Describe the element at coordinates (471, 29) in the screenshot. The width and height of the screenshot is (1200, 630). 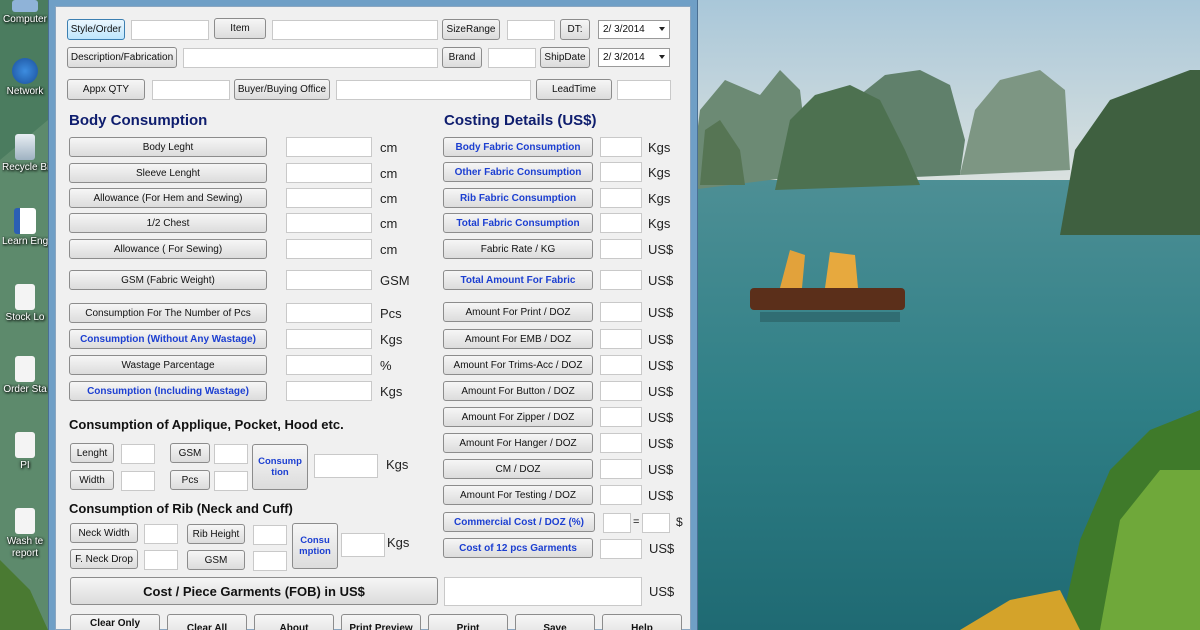
I see `size-range-button: SizeRange` at that location.